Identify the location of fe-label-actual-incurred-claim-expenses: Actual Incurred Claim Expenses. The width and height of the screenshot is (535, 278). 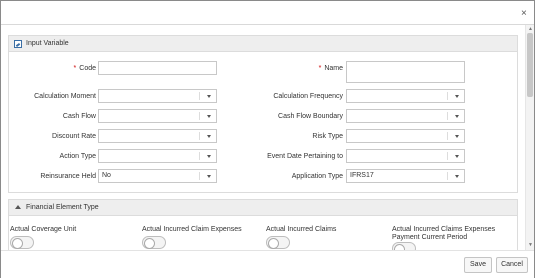
(192, 229).